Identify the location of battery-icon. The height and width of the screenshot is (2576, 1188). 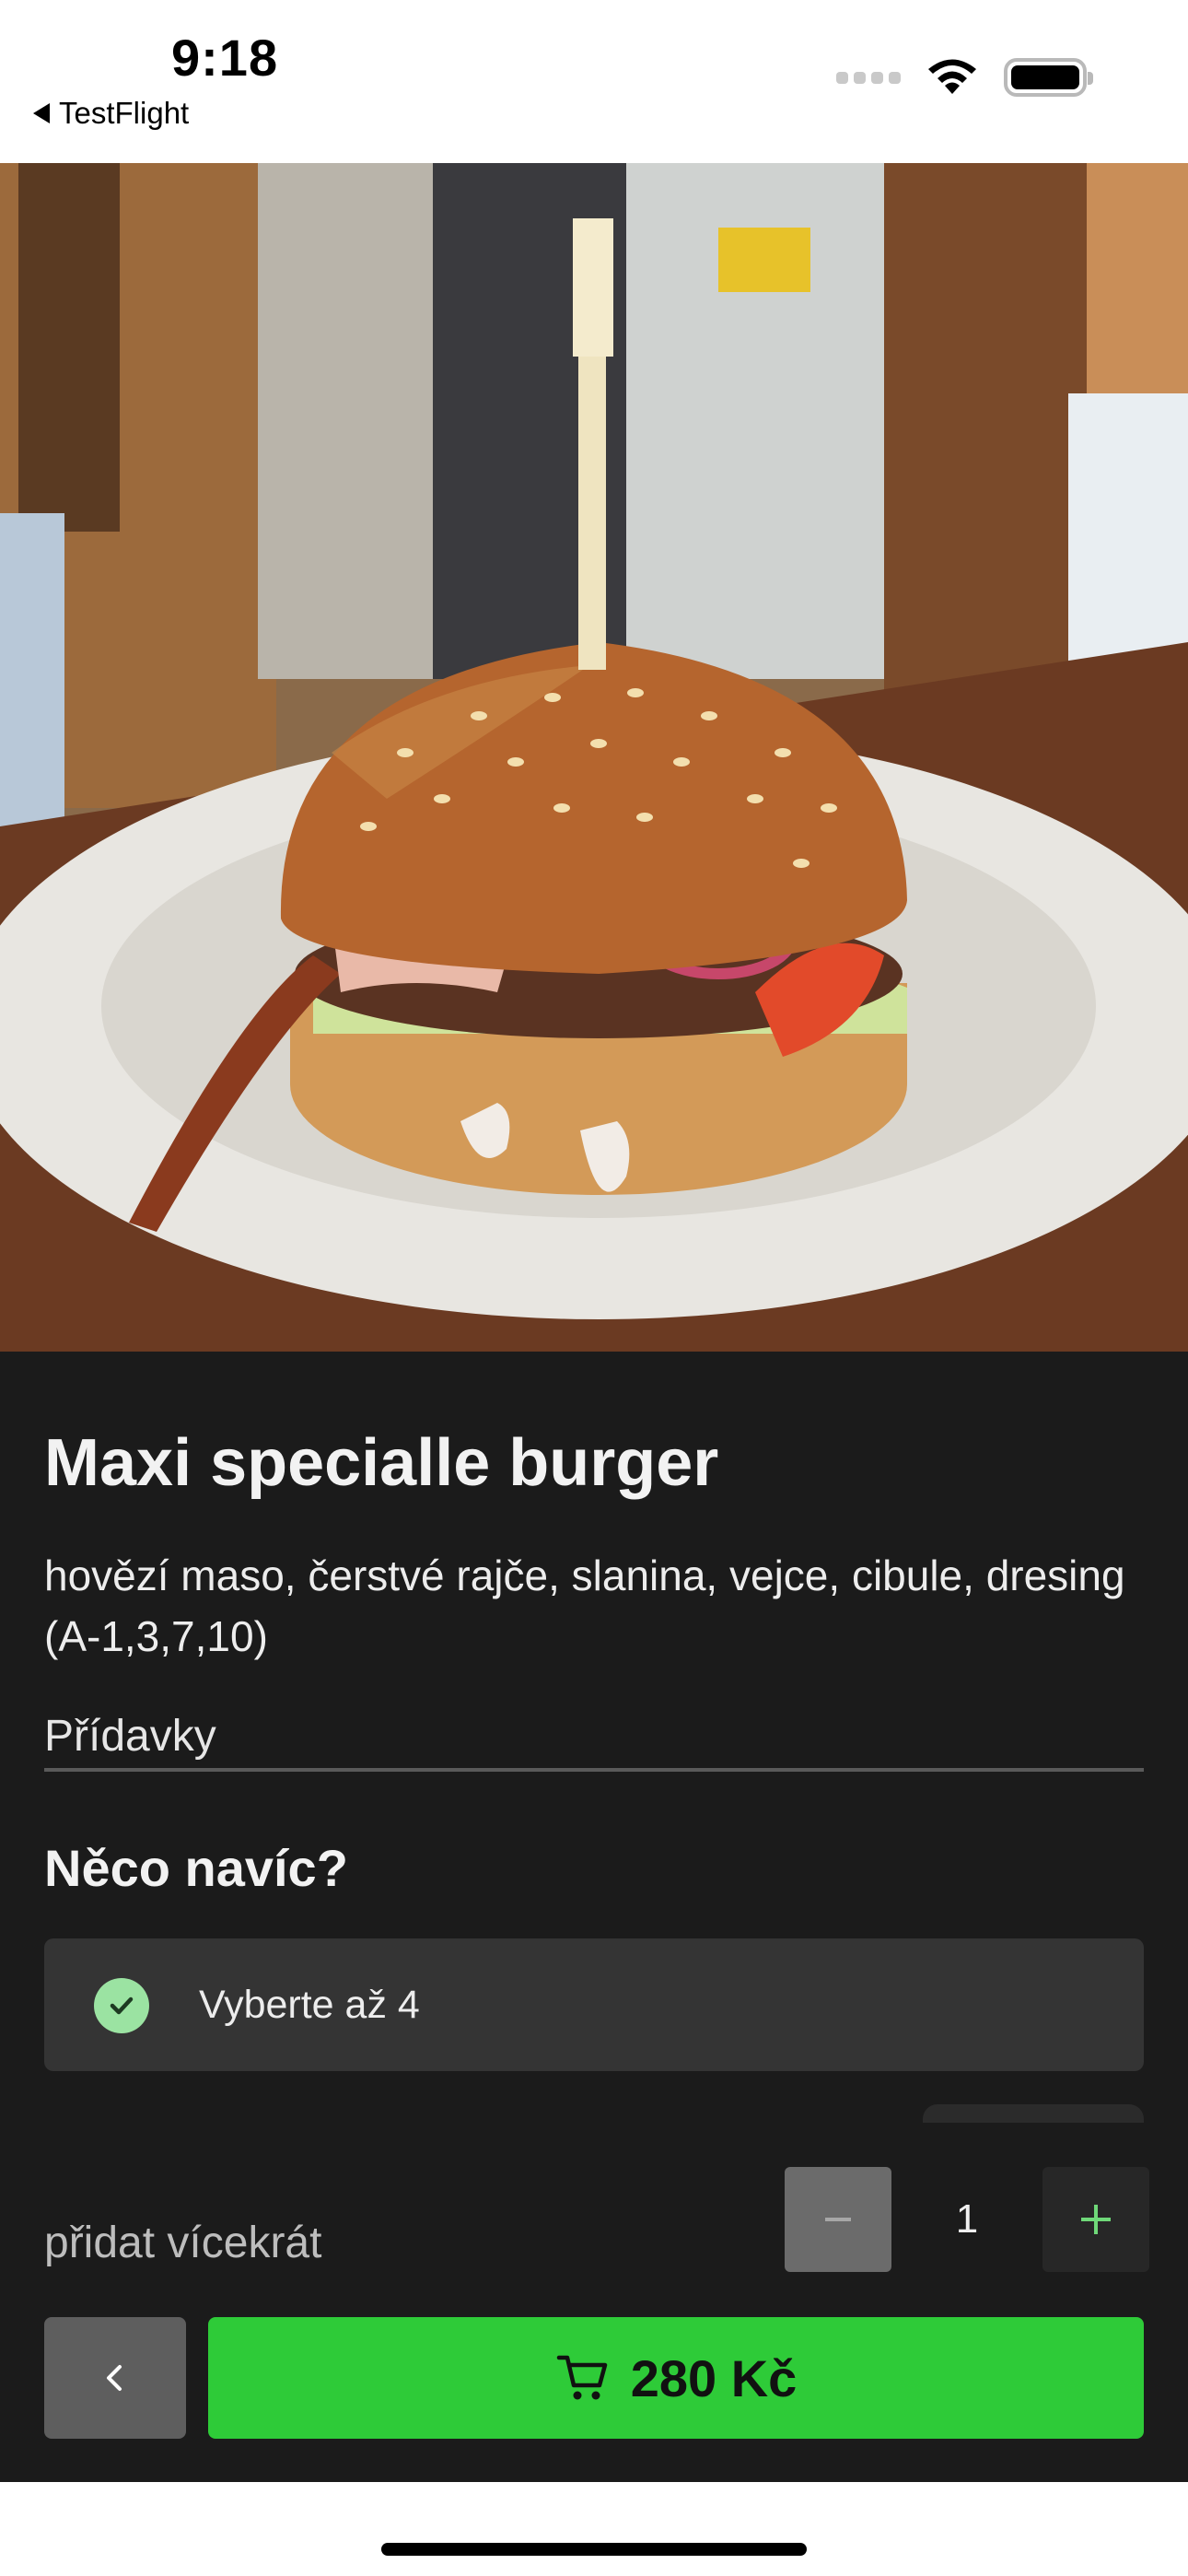
(1048, 77).